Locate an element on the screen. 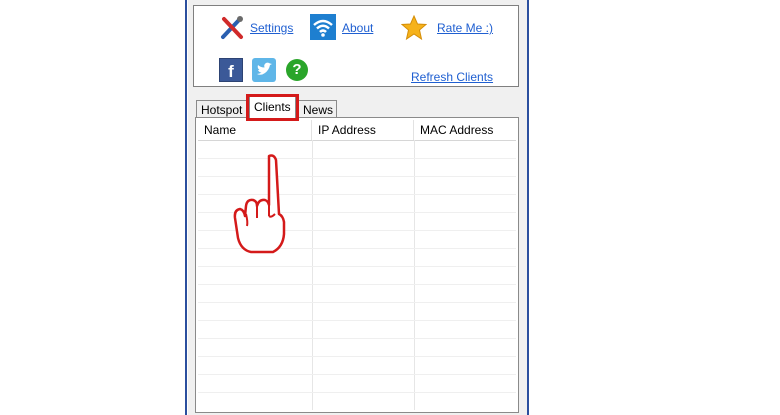 The height and width of the screenshot is (415, 780). settings-tools-icon is located at coordinates (232, 30).